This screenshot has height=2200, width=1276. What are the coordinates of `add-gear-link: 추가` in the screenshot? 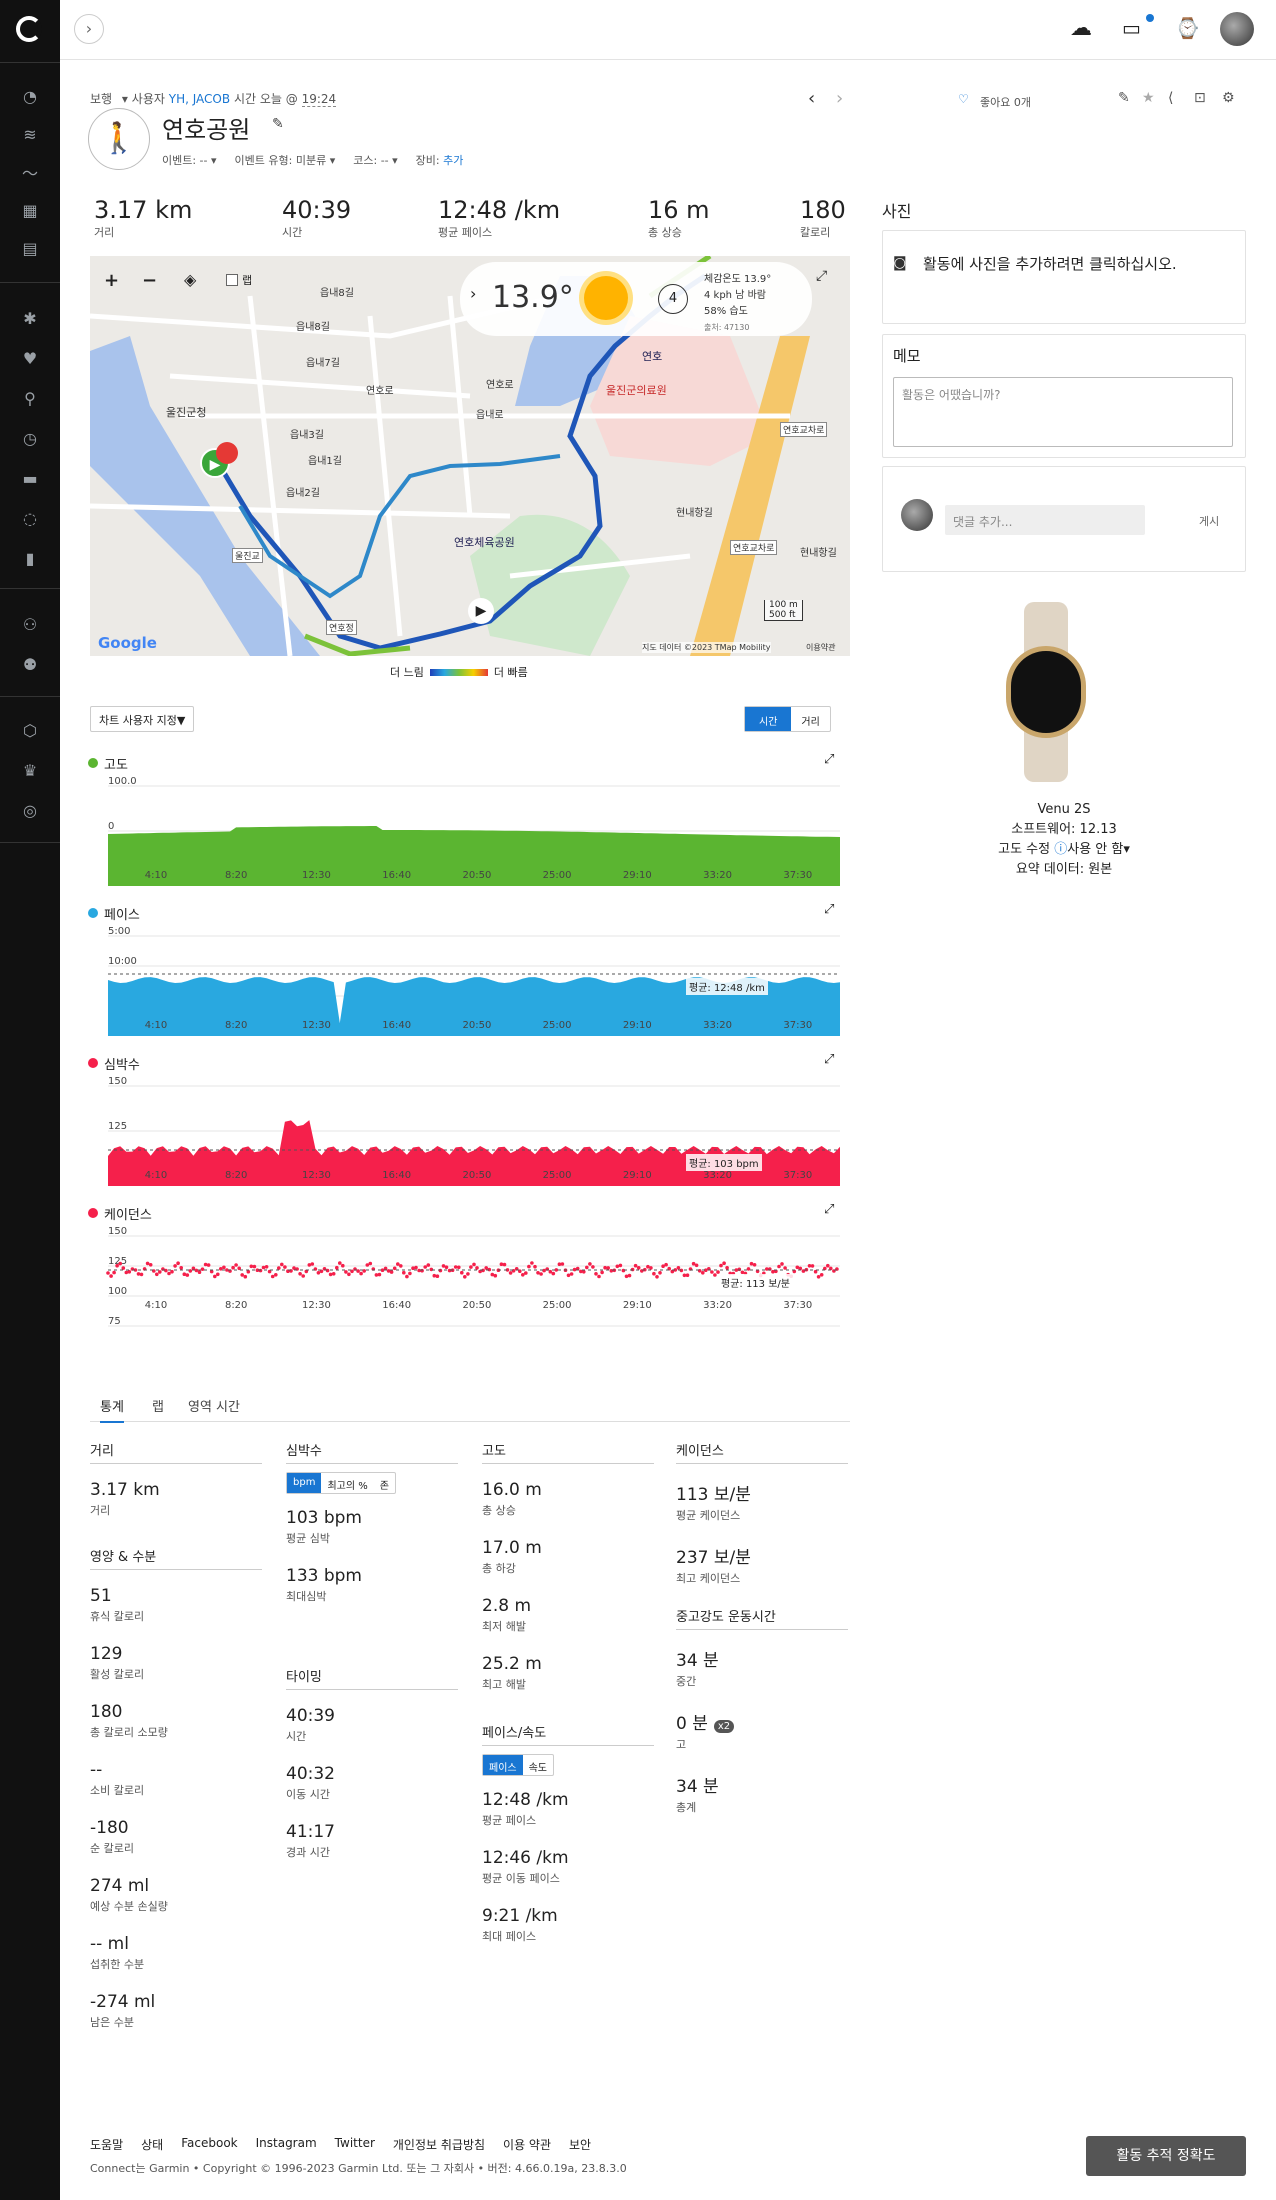 It's located at (453, 160).